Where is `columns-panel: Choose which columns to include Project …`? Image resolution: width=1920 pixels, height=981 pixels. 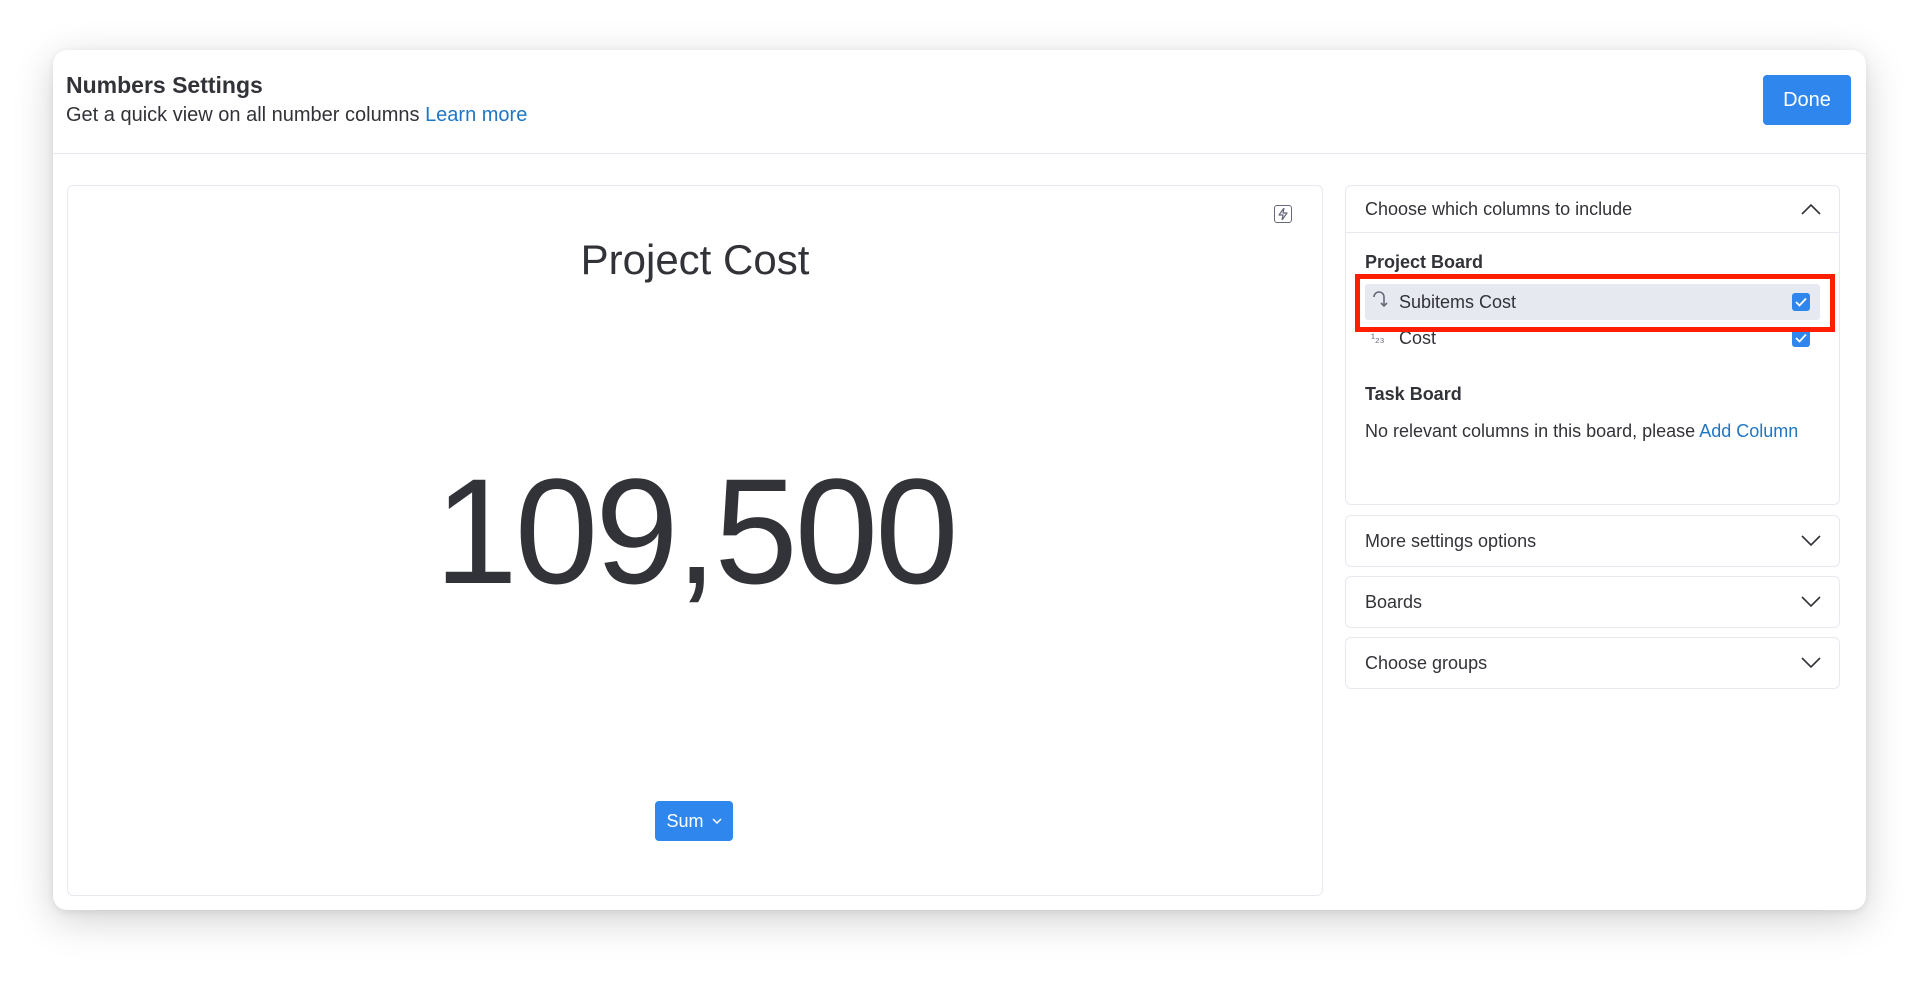 columns-panel: Choose which columns to include Project … is located at coordinates (1592, 345).